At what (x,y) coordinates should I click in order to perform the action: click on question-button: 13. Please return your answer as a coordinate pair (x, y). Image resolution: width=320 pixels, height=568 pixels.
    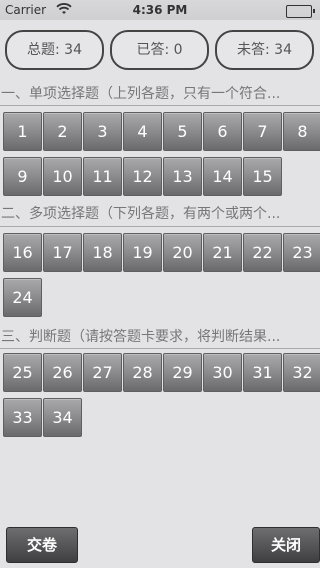
    Looking at the image, I should click on (182, 176).